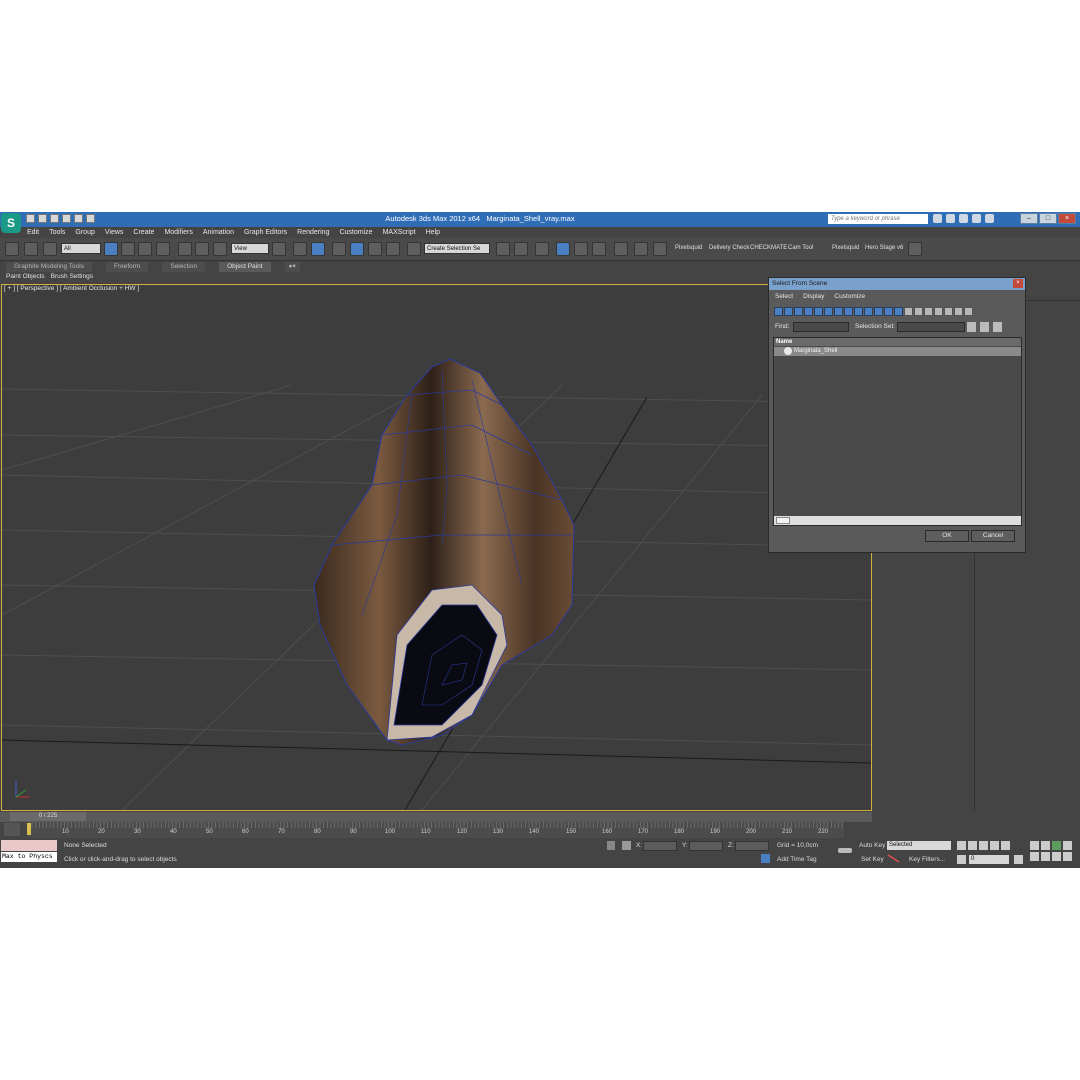 Image resolution: width=1080 pixels, height=1080 pixels. What do you see at coordinates (961, 845) in the screenshot?
I see `go-to-start-icon` at bounding box center [961, 845].